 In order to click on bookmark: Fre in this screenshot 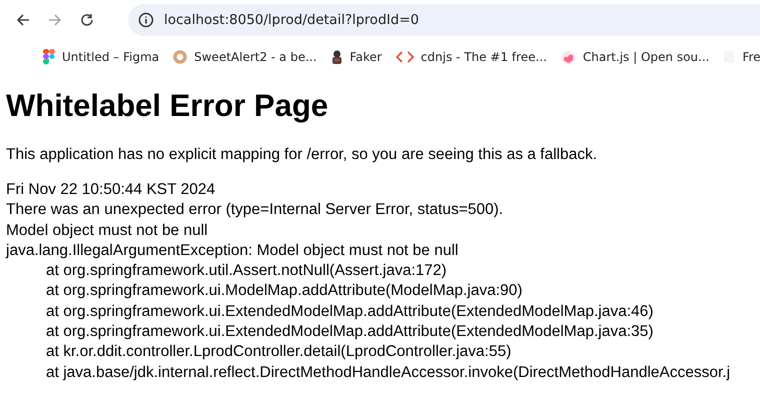, I will do `click(741, 57)`.